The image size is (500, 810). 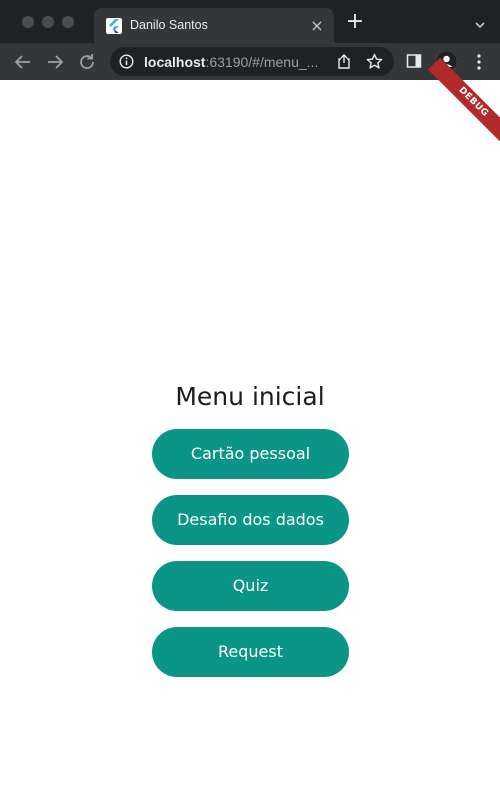 What do you see at coordinates (68, 22) in the screenshot?
I see `maximize-window-button` at bounding box center [68, 22].